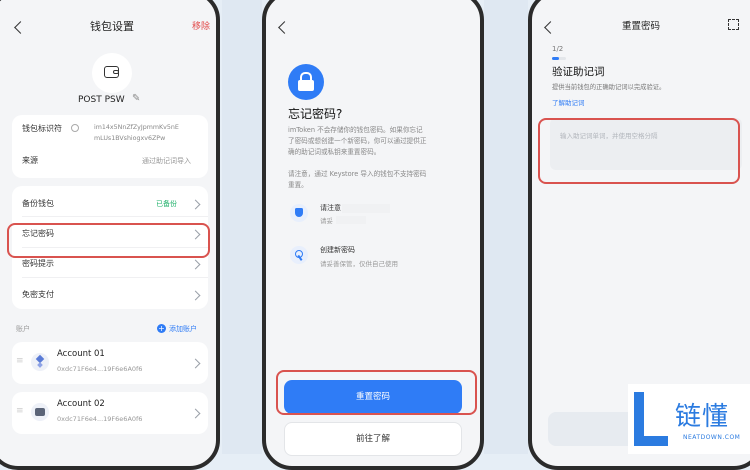  I want to click on page-title: 重置密码, so click(641, 26).